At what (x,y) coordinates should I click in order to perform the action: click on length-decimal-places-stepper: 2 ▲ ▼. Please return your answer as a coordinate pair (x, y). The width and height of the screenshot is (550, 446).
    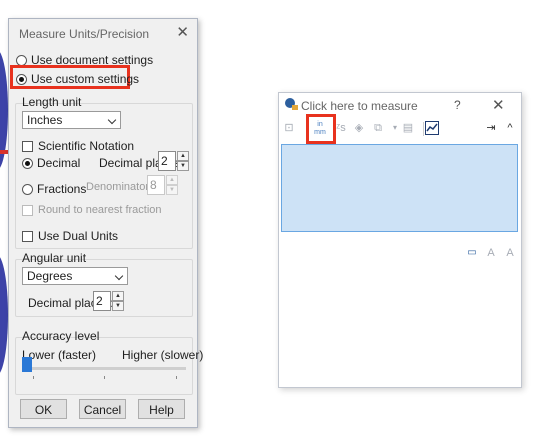
    Looking at the image, I should click on (173, 161).